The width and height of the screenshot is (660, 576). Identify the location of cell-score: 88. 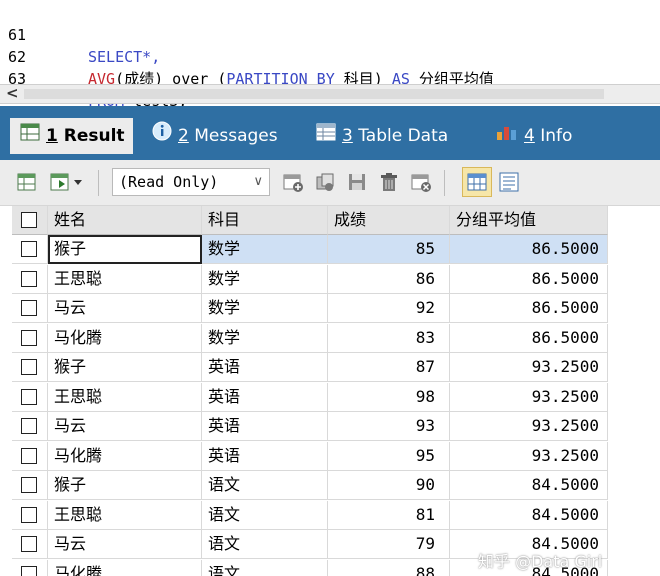
(389, 567).